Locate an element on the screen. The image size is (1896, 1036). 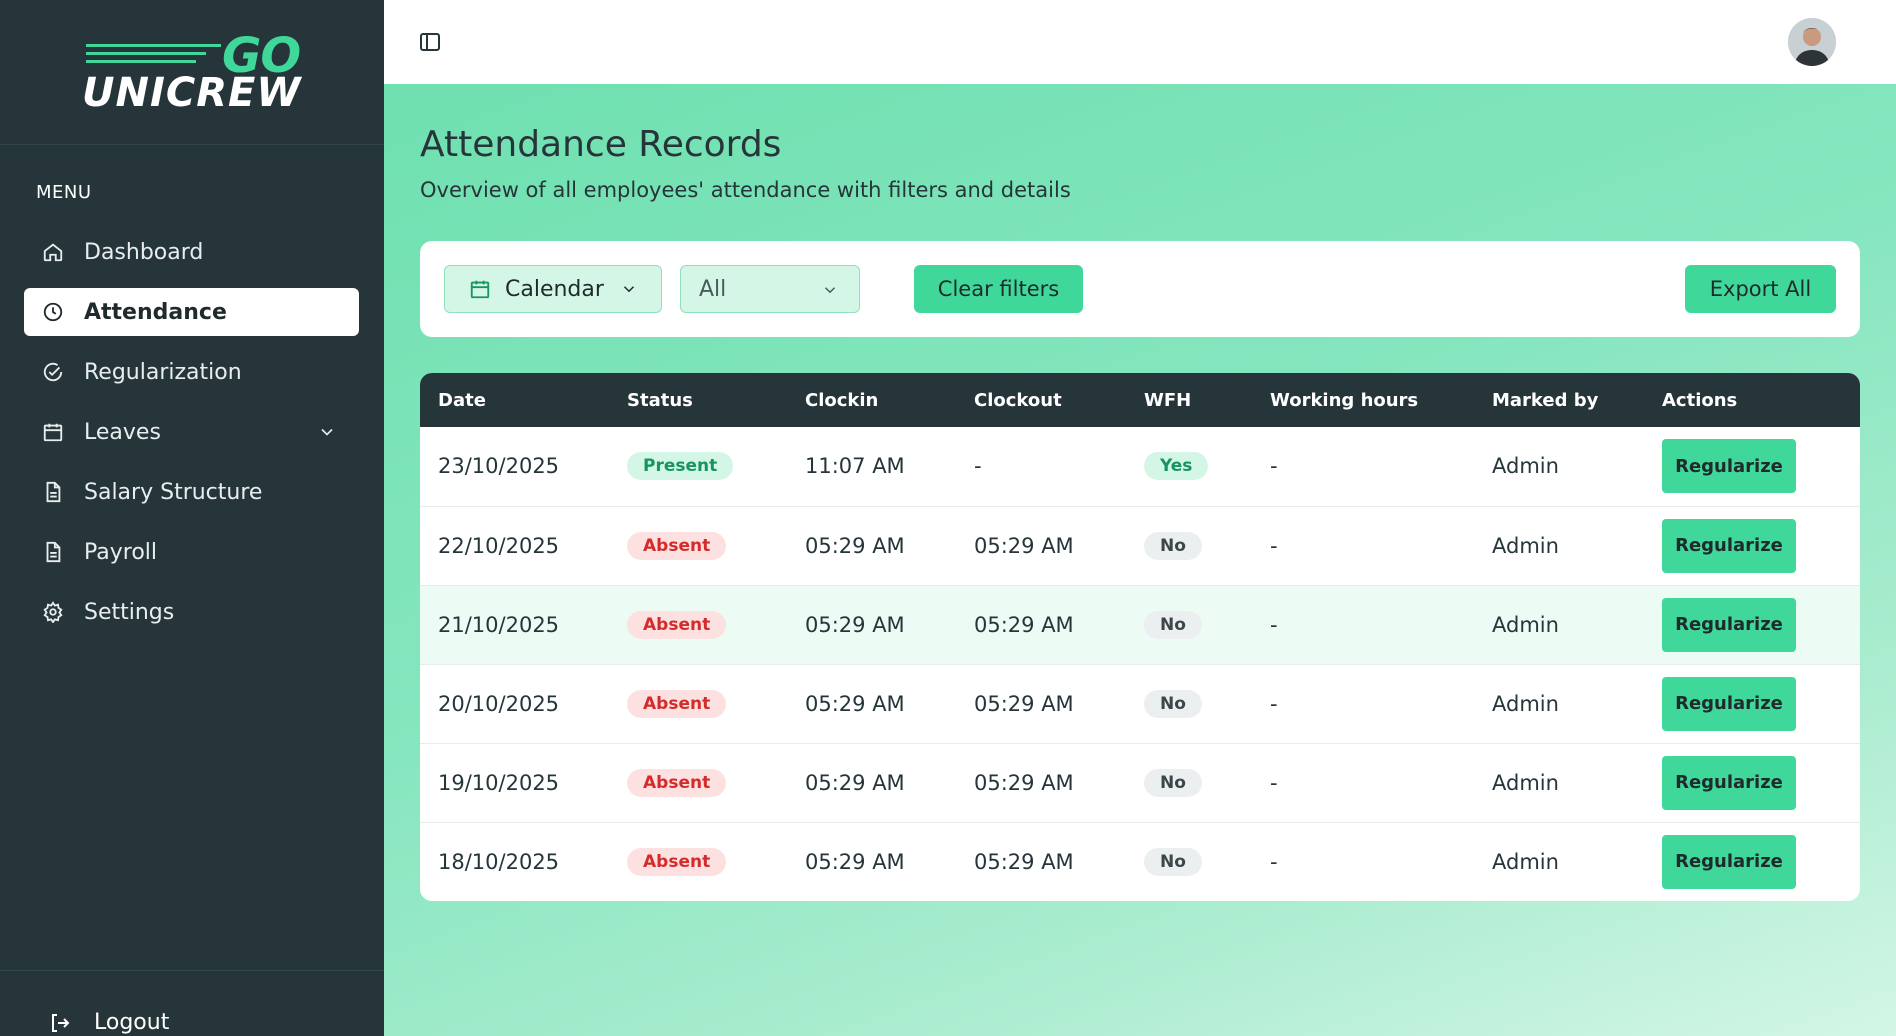
top-bar is located at coordinates (1140, 42).